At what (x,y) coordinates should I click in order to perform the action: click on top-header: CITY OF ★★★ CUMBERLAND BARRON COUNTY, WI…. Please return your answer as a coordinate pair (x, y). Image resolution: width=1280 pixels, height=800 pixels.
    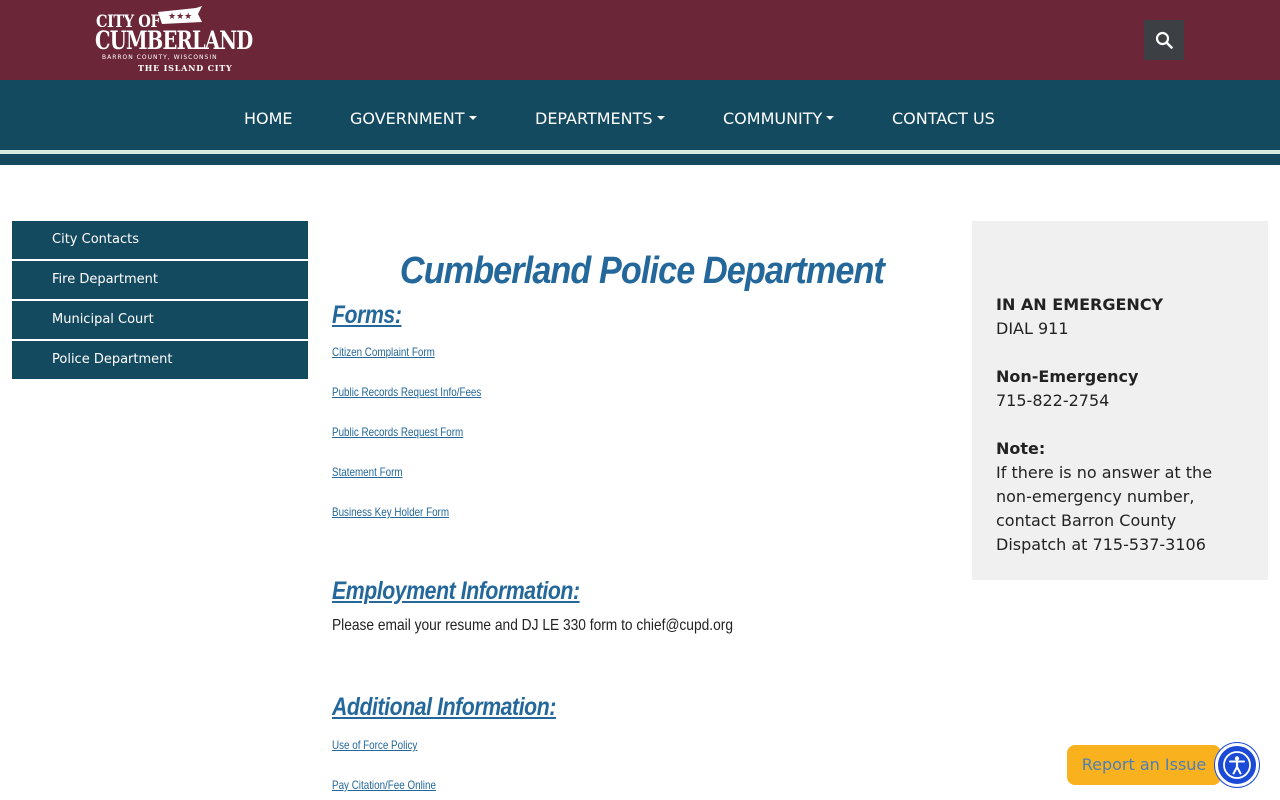
    Looking at the image, I should click on (640, 40).